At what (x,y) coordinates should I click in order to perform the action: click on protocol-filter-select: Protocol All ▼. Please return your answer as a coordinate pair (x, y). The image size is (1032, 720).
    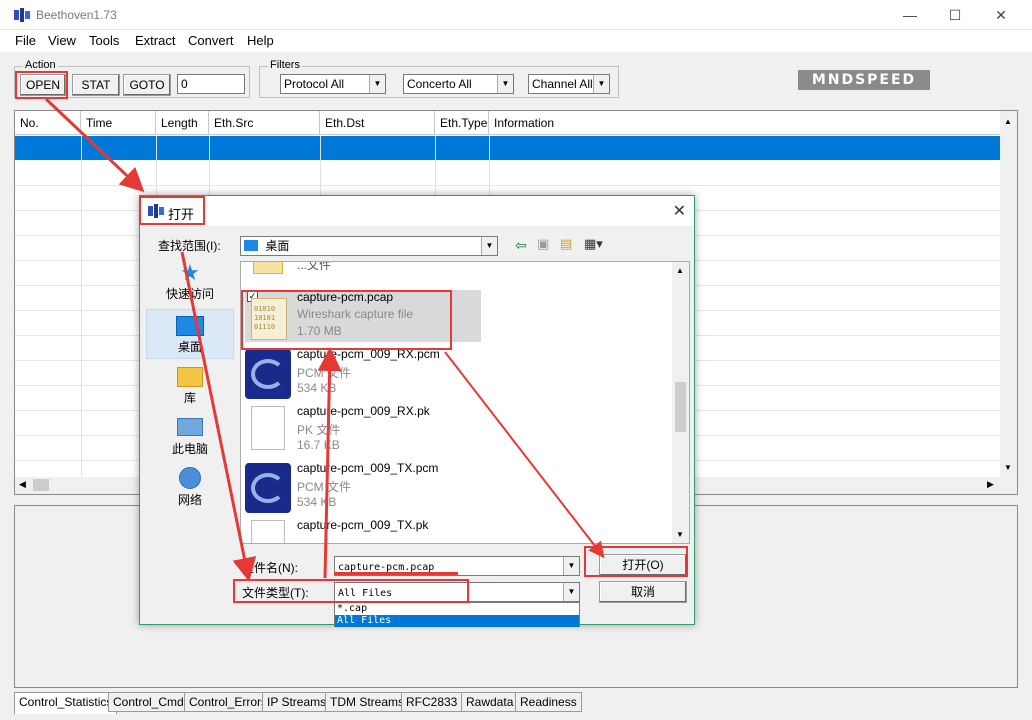
    Looking at the image, I should click on (333, 84).